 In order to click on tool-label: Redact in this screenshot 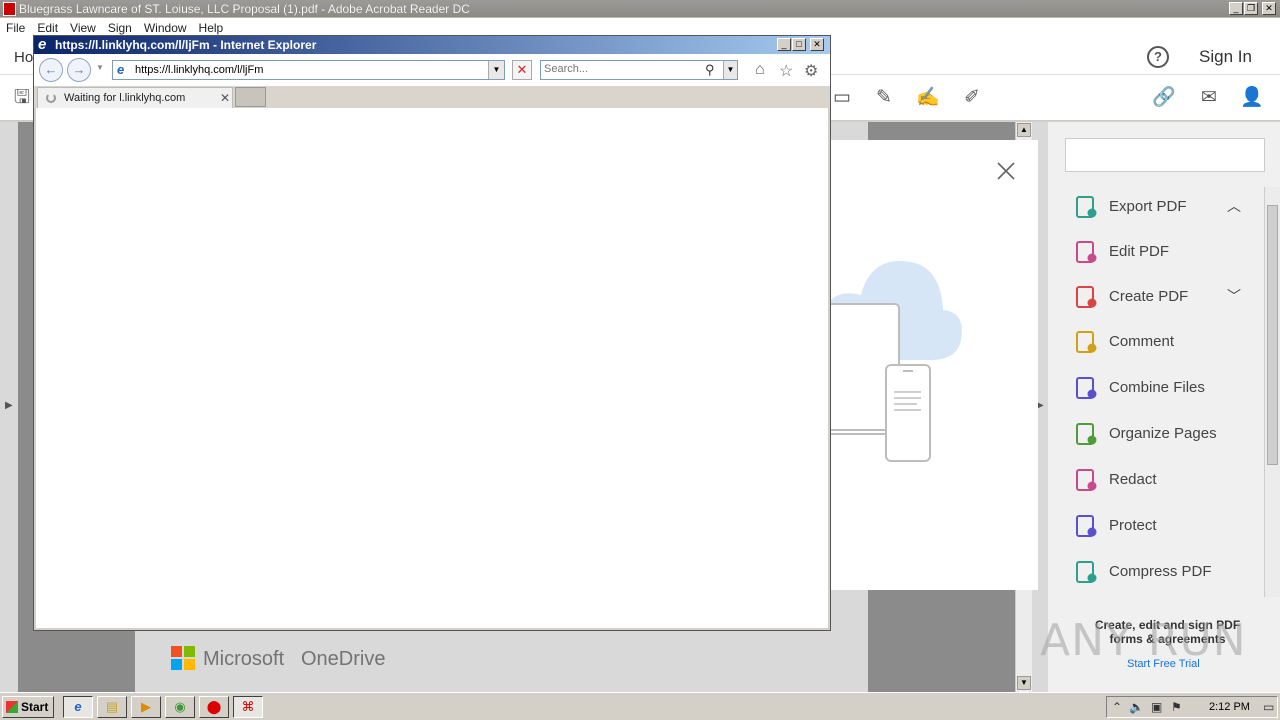, I will do `click(1133, 479)`.